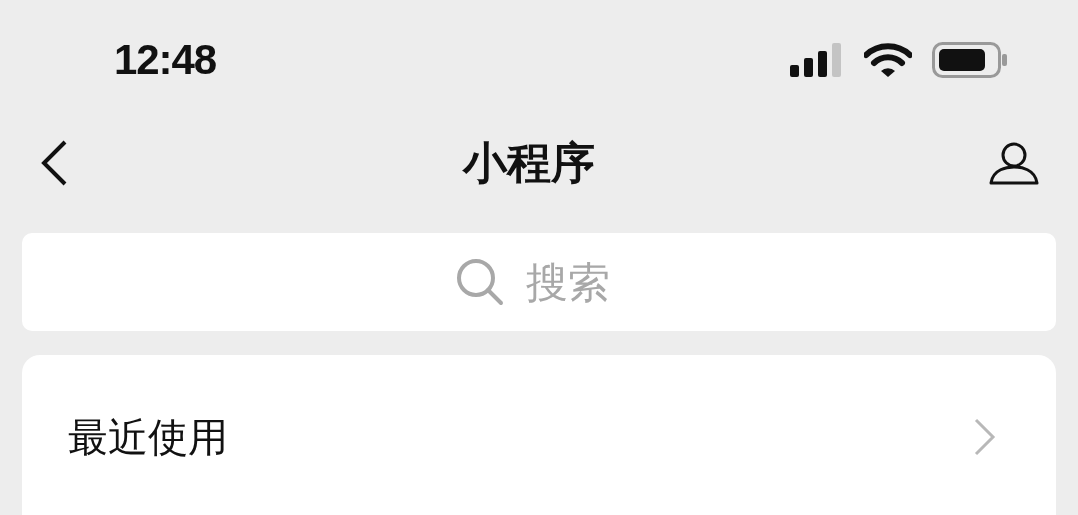 This screenshot has height=515, width=1078. I want to click on recent-row: 最近使用, so click(539, 437).